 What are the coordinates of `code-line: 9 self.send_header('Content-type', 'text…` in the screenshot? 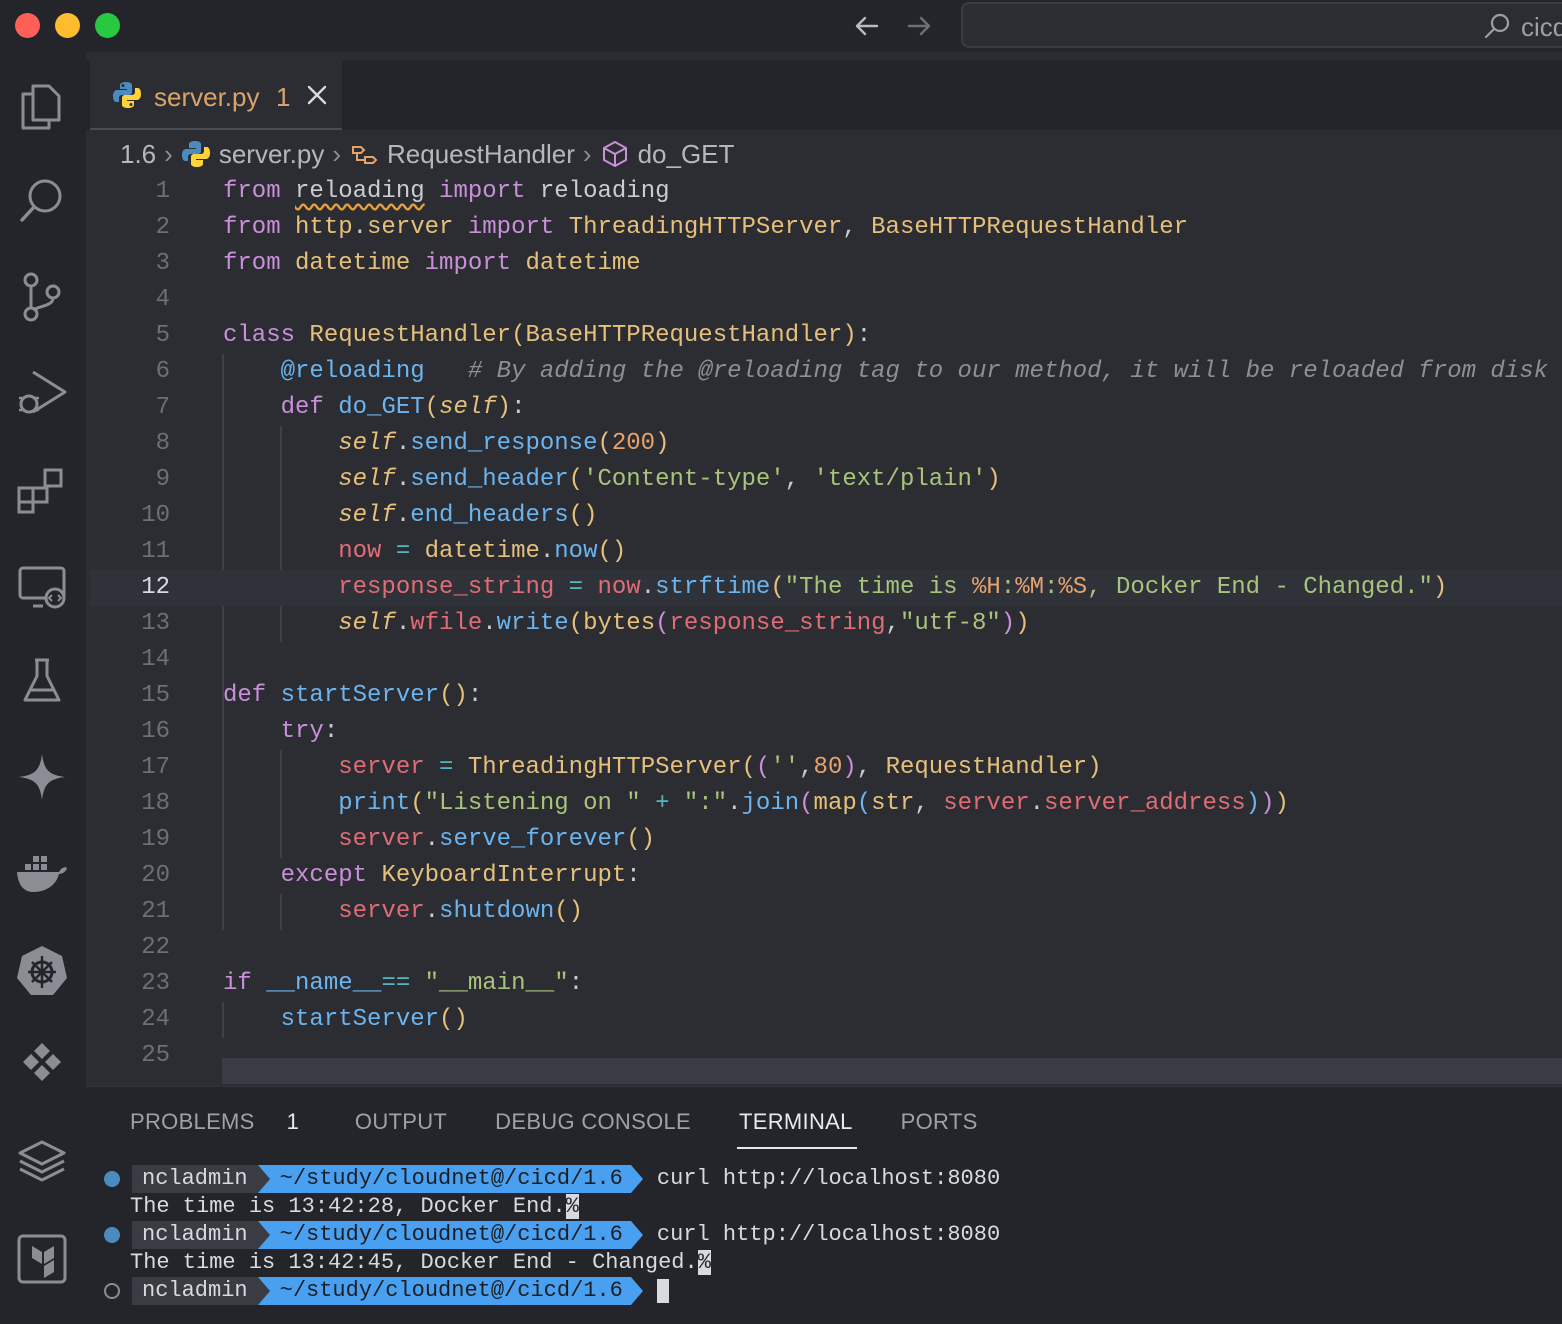 It's located at (826, 480).